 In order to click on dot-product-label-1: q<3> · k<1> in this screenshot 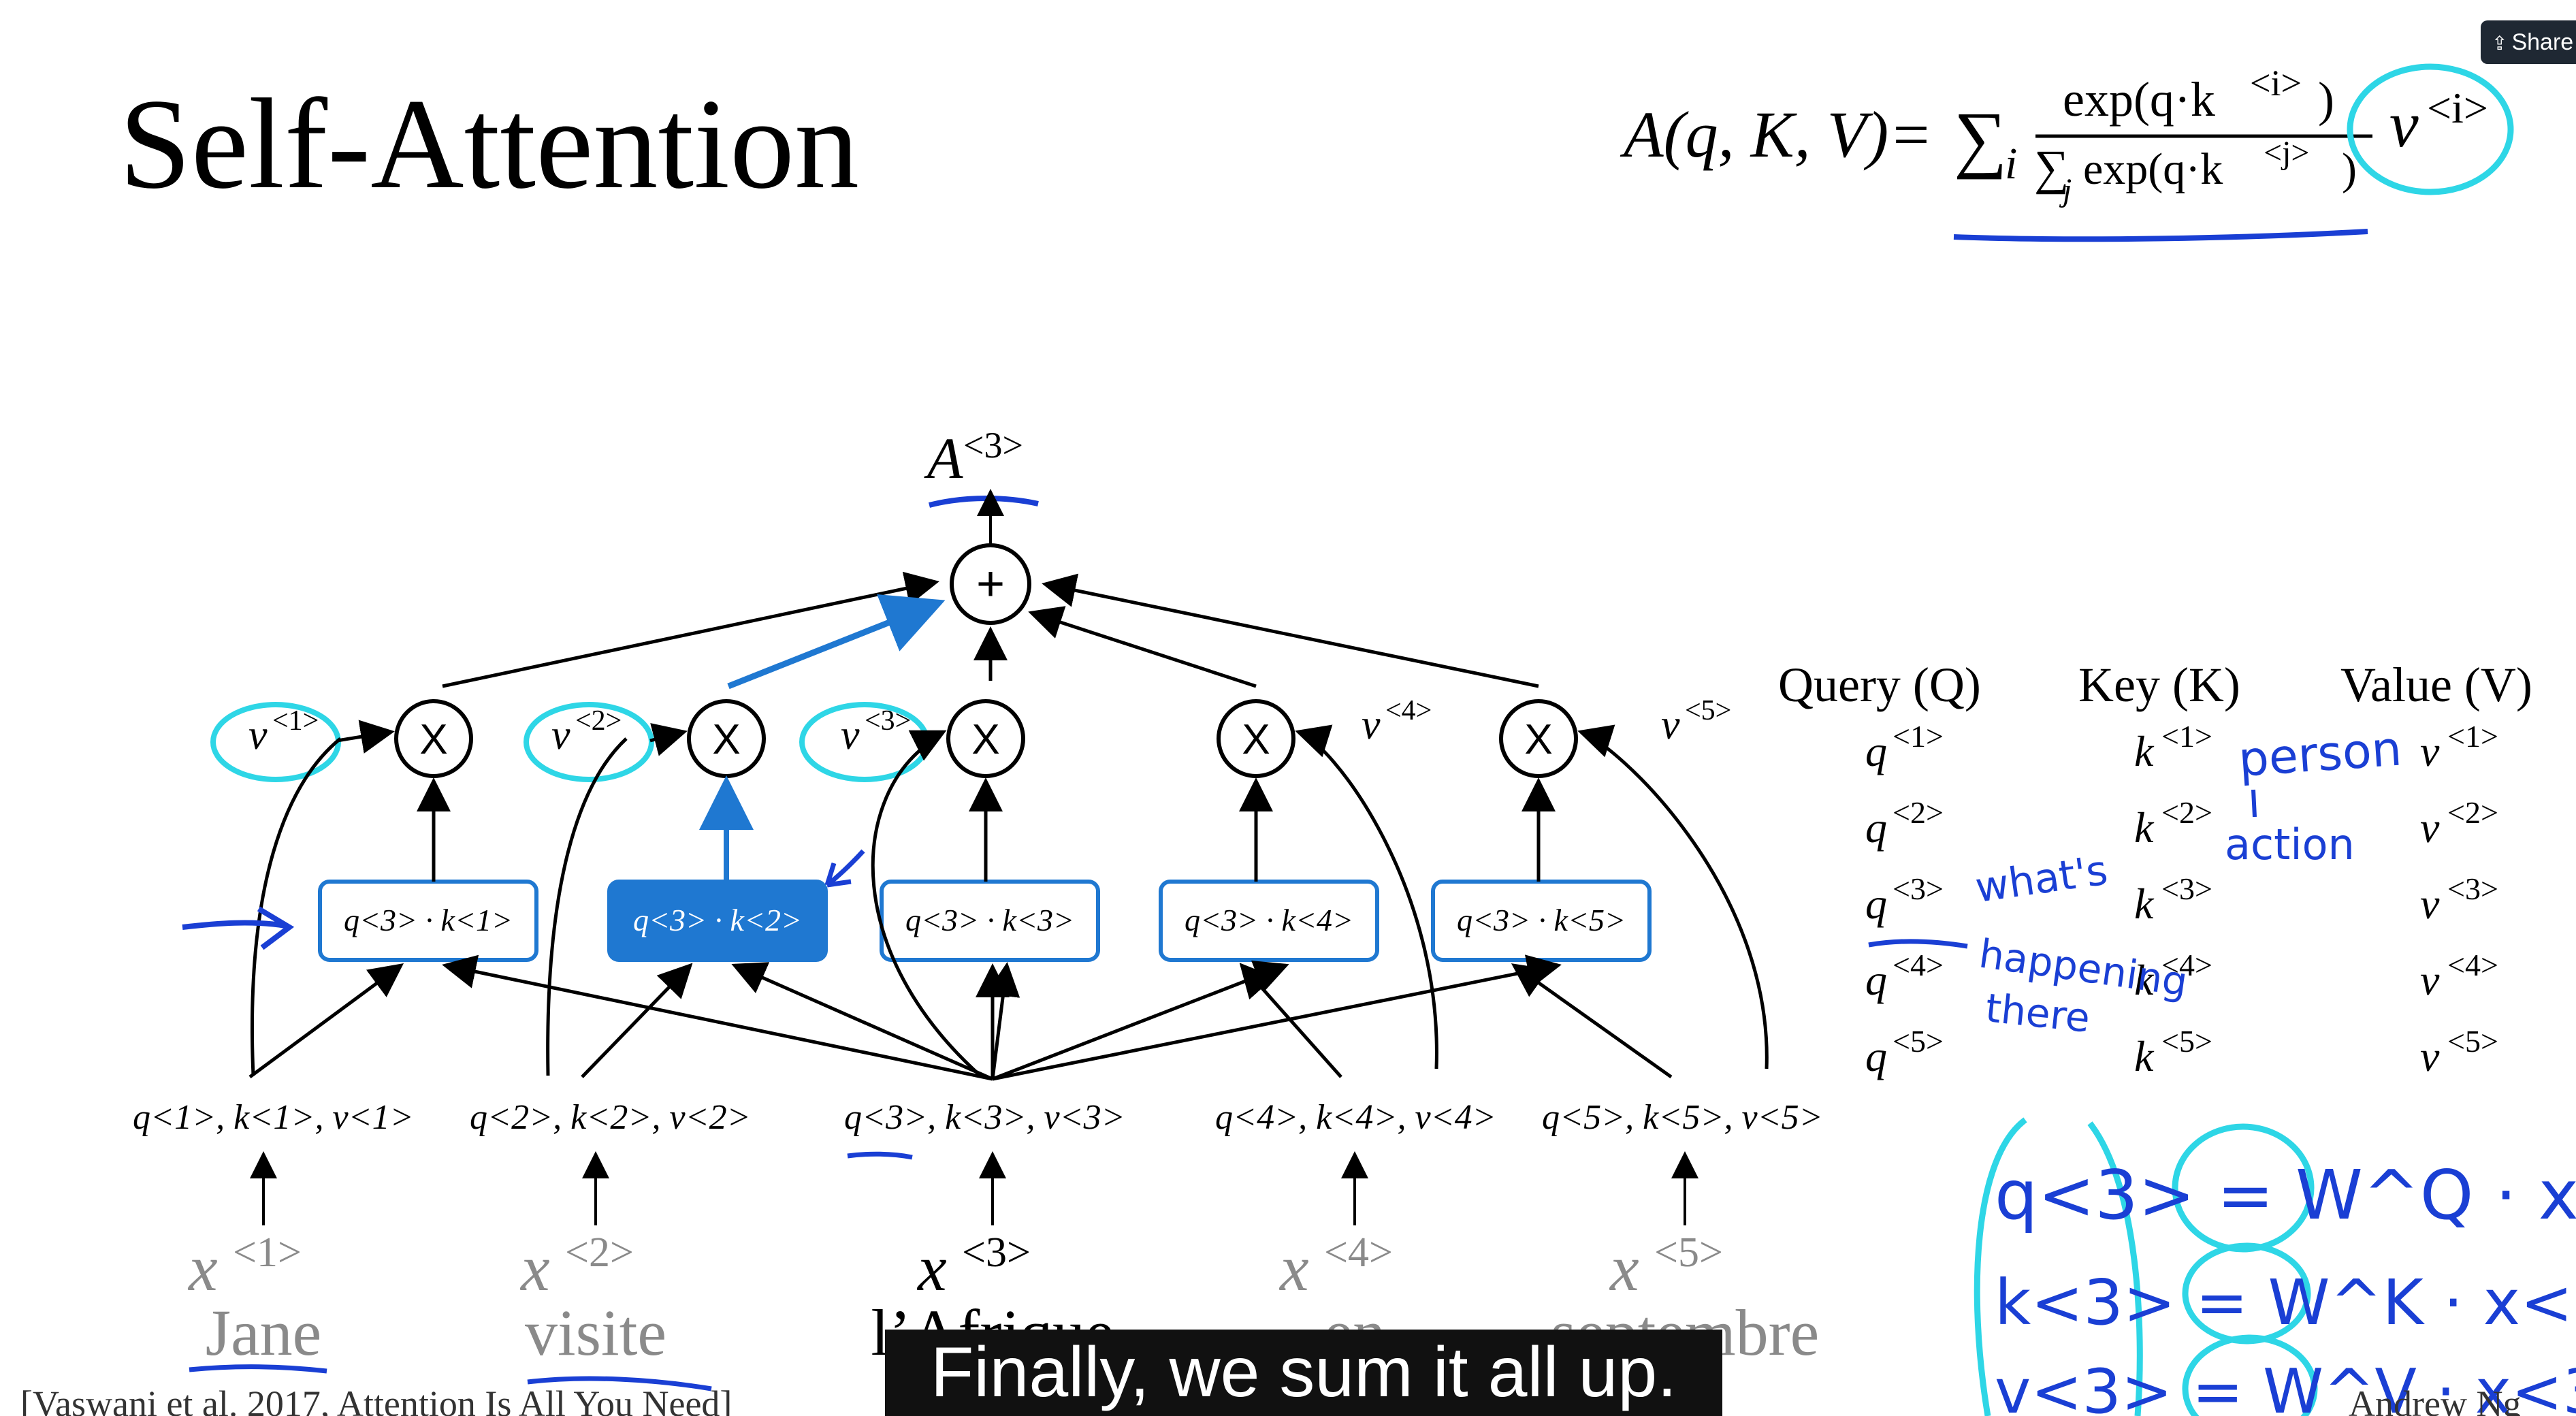, I will do `click(428, 920)`.